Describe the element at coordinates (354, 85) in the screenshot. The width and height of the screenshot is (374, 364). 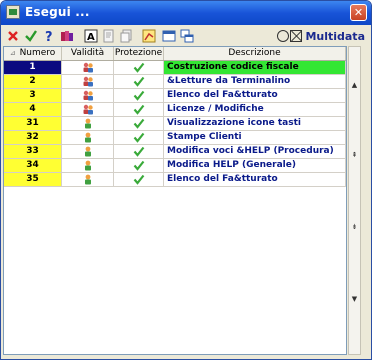
I see `scroll-up-button: ▲` at that location.